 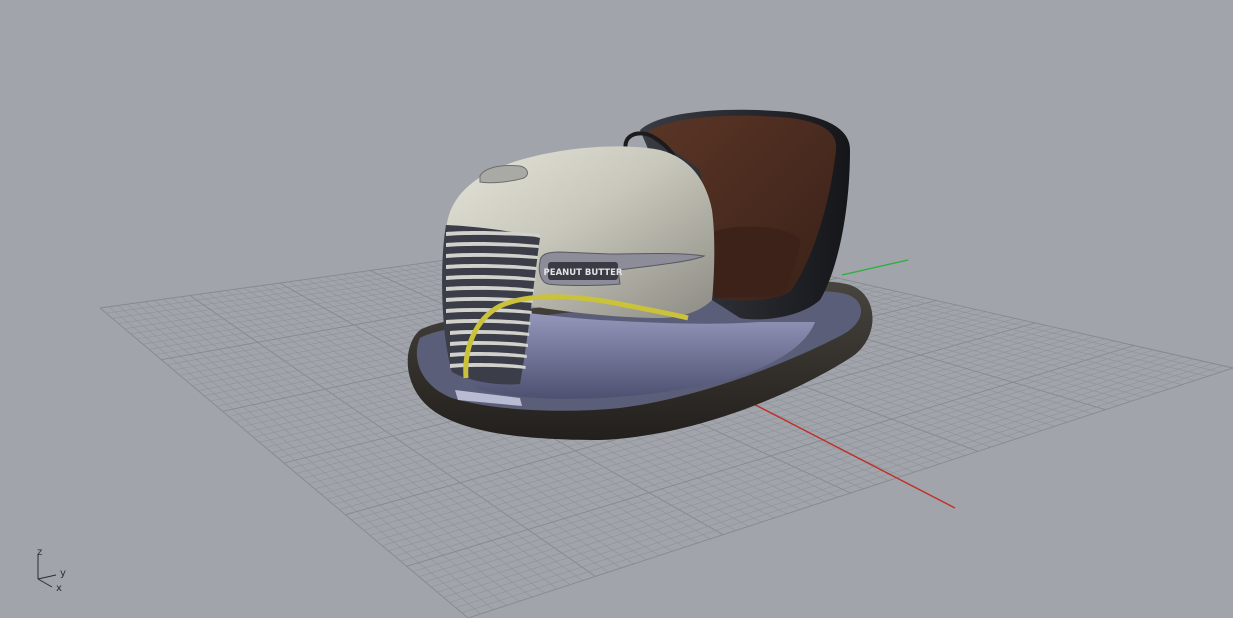 What do you see at coordinates (59, 588) in the screenshot?
I see `x-axis-label: x` at bounding box center [59, 588].